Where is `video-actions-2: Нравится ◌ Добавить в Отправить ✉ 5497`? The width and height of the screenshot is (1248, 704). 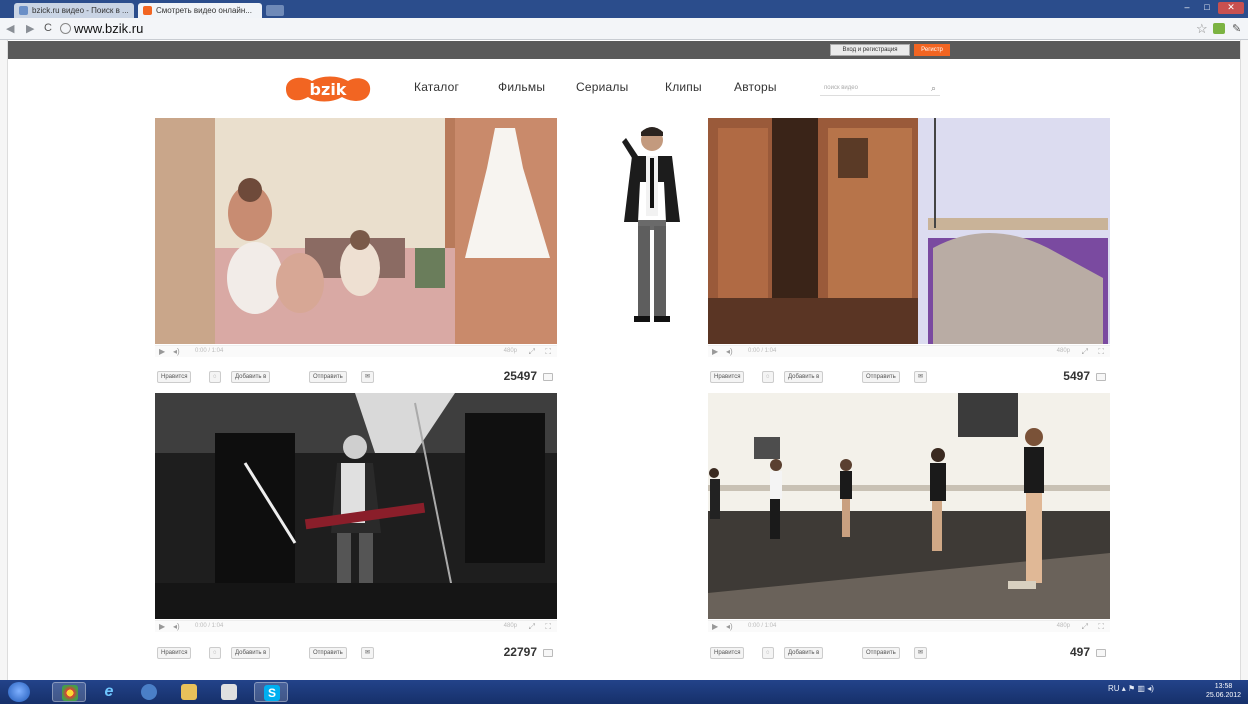 video-actions-2: Нравится ◌ Добавить в Отправить ✉ 5497 is located at coordinates (909, 377).